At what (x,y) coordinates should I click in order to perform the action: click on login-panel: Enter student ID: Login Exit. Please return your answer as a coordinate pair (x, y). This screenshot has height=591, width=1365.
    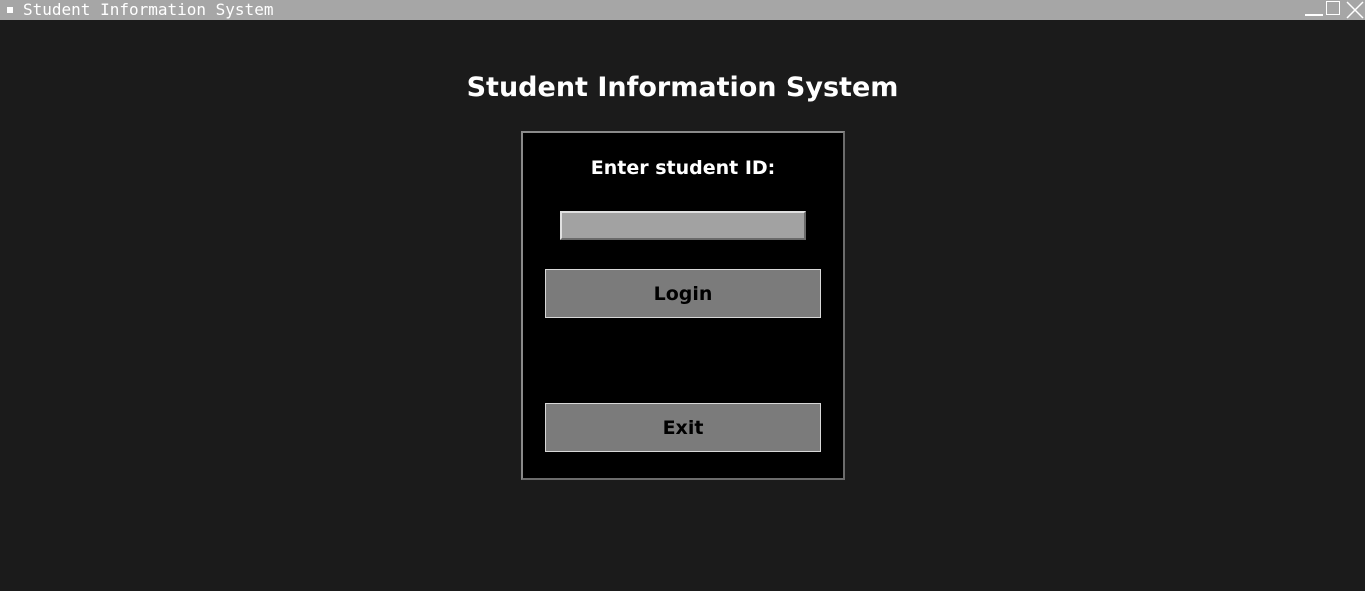
    Looking at the image, I should click on (683, 305).